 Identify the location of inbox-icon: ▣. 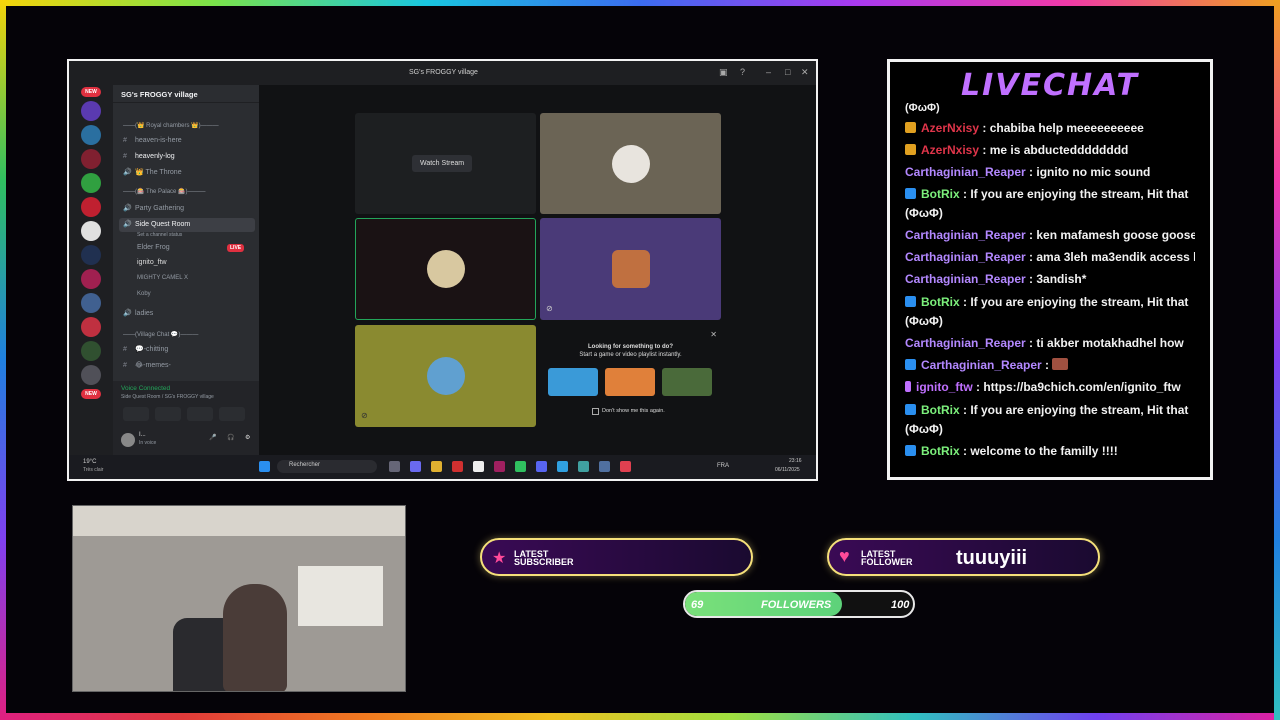
(723, 72).